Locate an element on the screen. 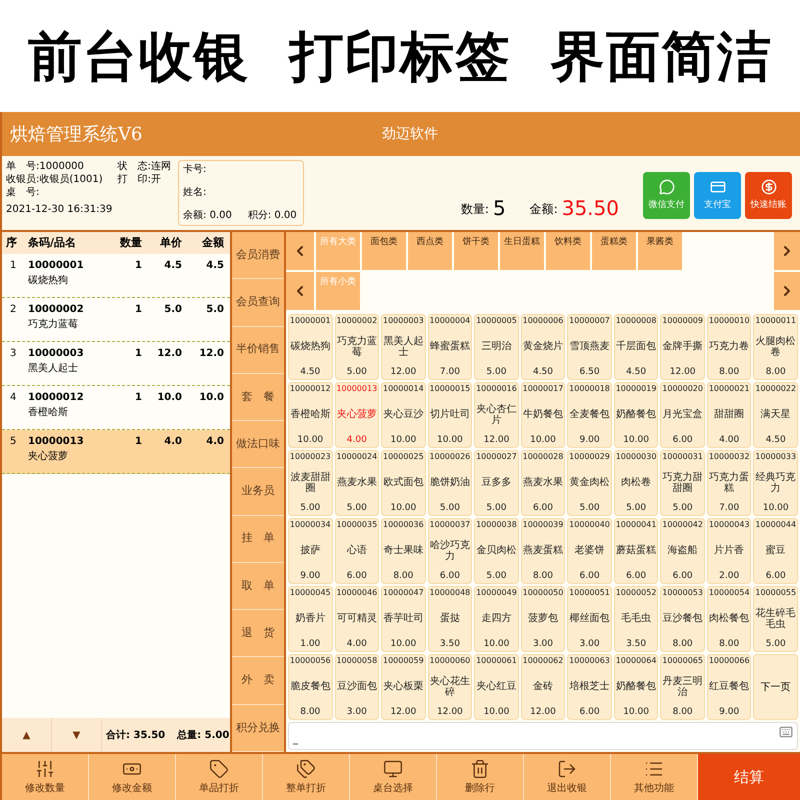 The height and width of the screenshot is (800, 800). order-row: 5 10000013 夹心菠萝 1 4.0 4.0 is located at coordinates (116, 452).